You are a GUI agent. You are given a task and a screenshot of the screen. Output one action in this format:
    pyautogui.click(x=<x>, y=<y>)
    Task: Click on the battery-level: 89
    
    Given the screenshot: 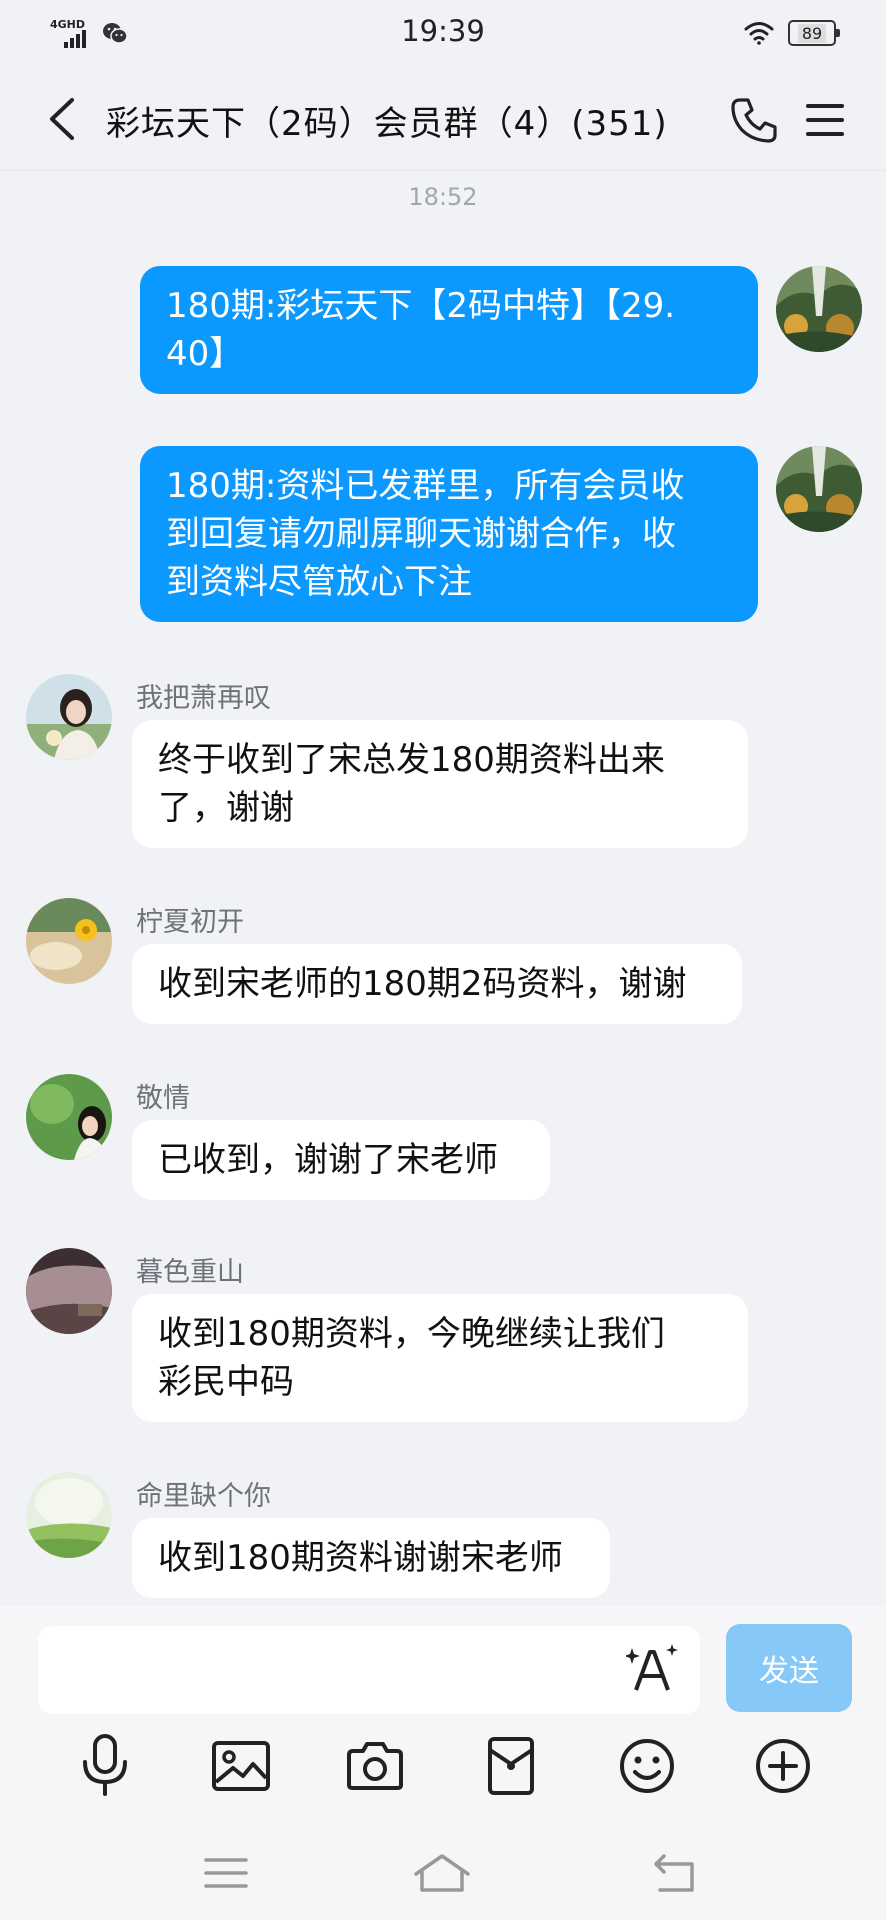 What is the action you would take?
    pyautogui.click(x=812, y=33)
    